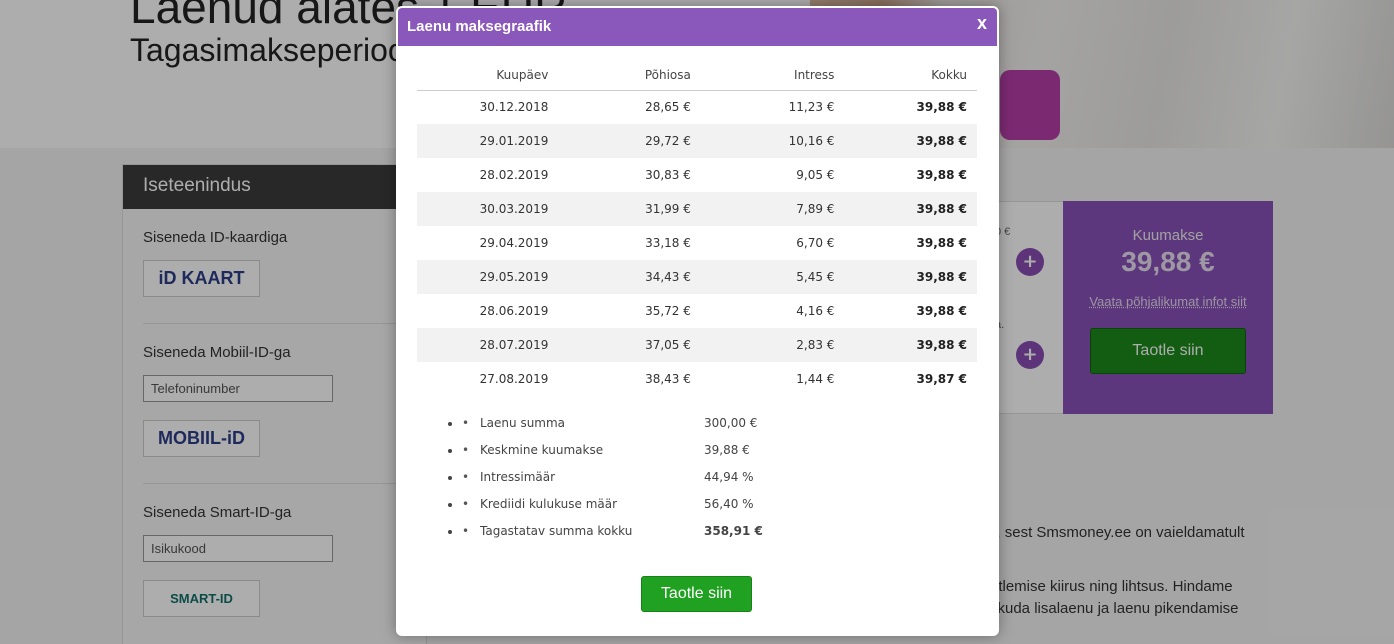 The height and width of the screenshot is (644, 1394). What do you see at coordinates (668, 107) in the screenshot?
I see `principal-cell: 28,65 €` at bounding box center [668, 107].